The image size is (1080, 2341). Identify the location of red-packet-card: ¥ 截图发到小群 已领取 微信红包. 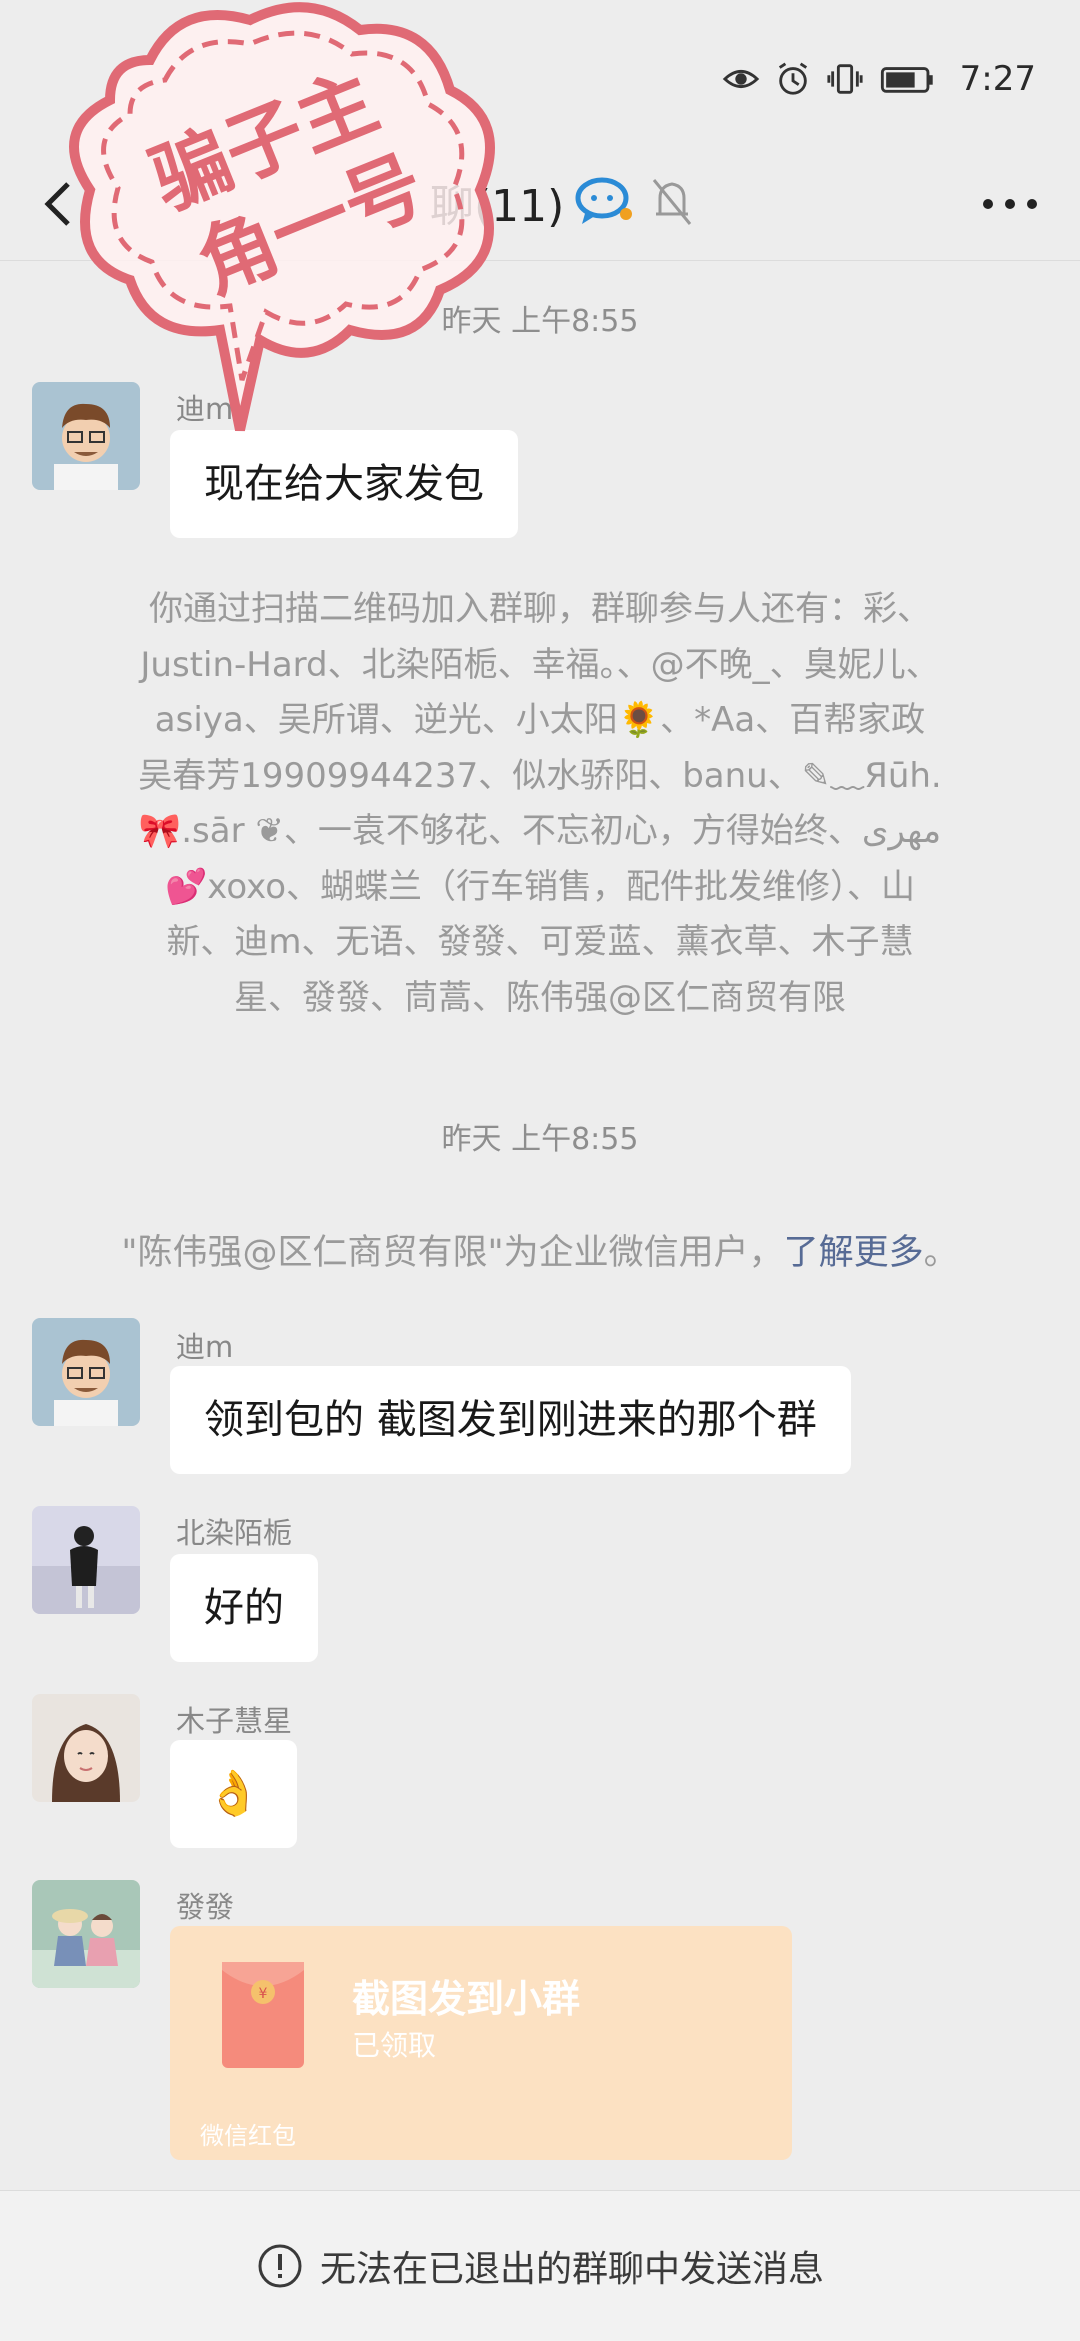
(481, 2043).